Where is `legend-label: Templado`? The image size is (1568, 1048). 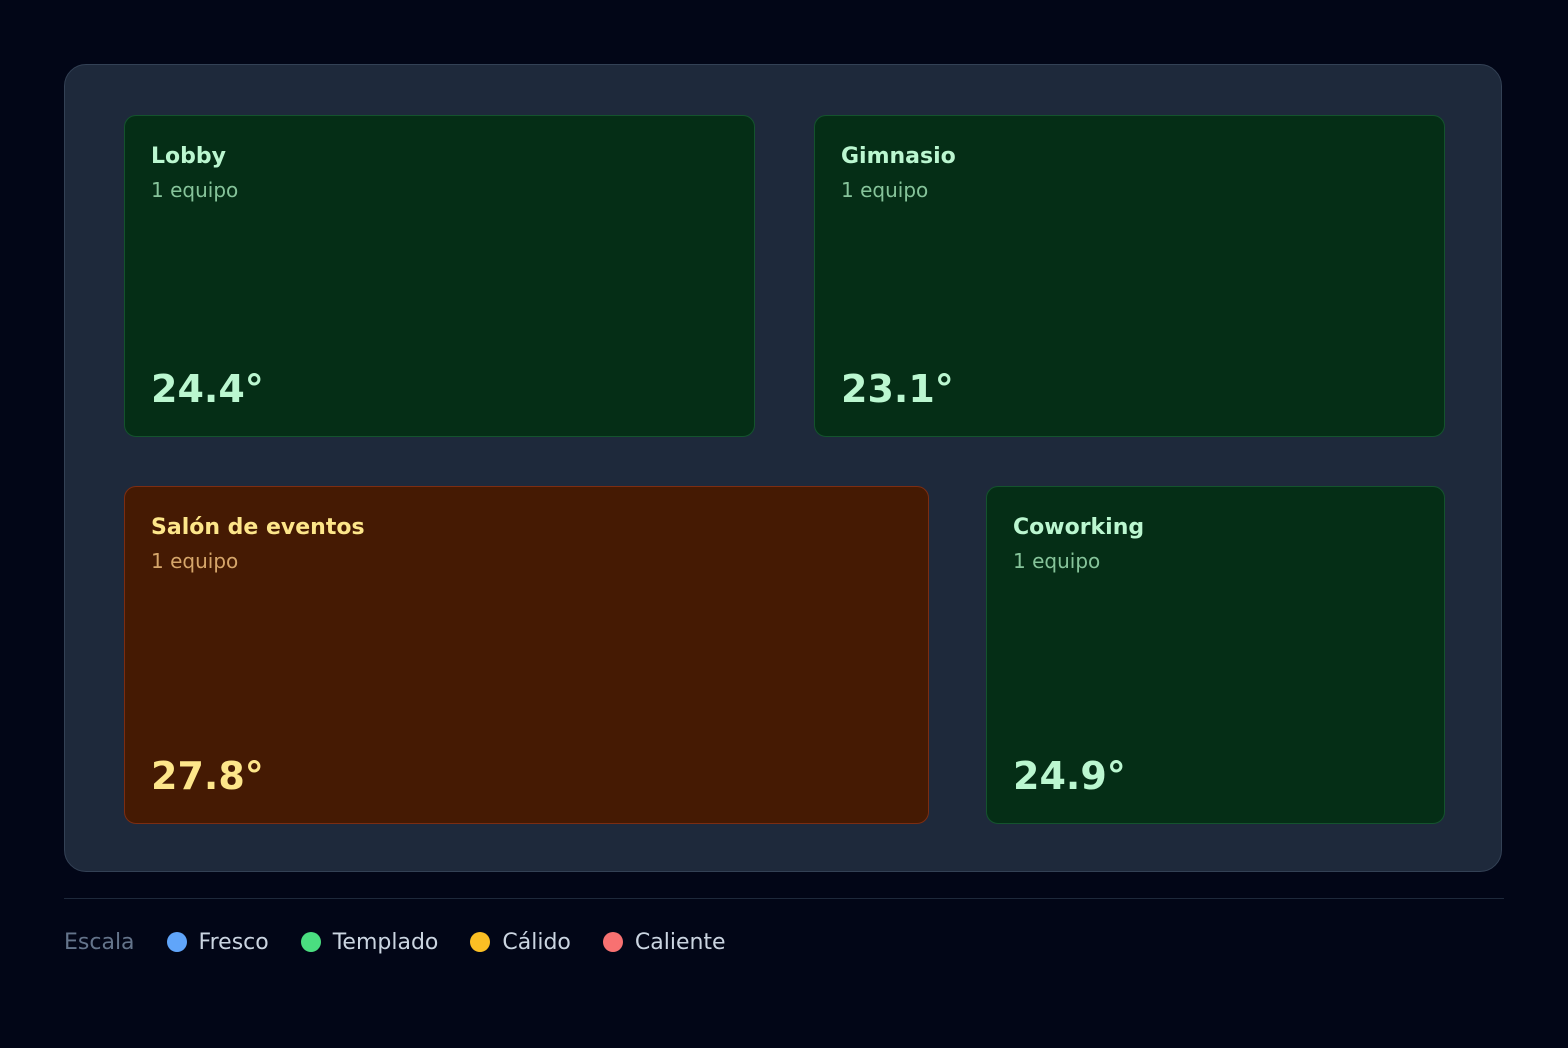
legend-label: Templado is located at coordinates (385, 942).